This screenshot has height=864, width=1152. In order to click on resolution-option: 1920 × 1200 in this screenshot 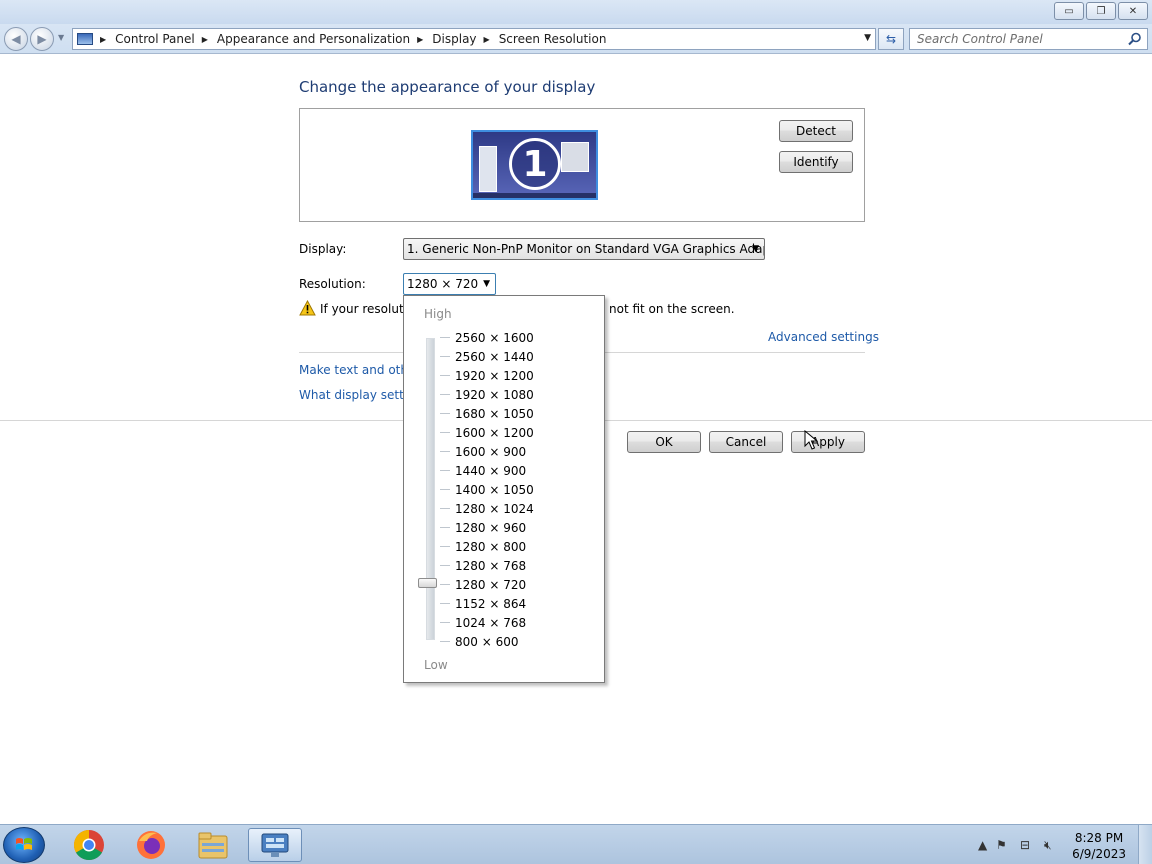, I will do `click(487, 375)`.